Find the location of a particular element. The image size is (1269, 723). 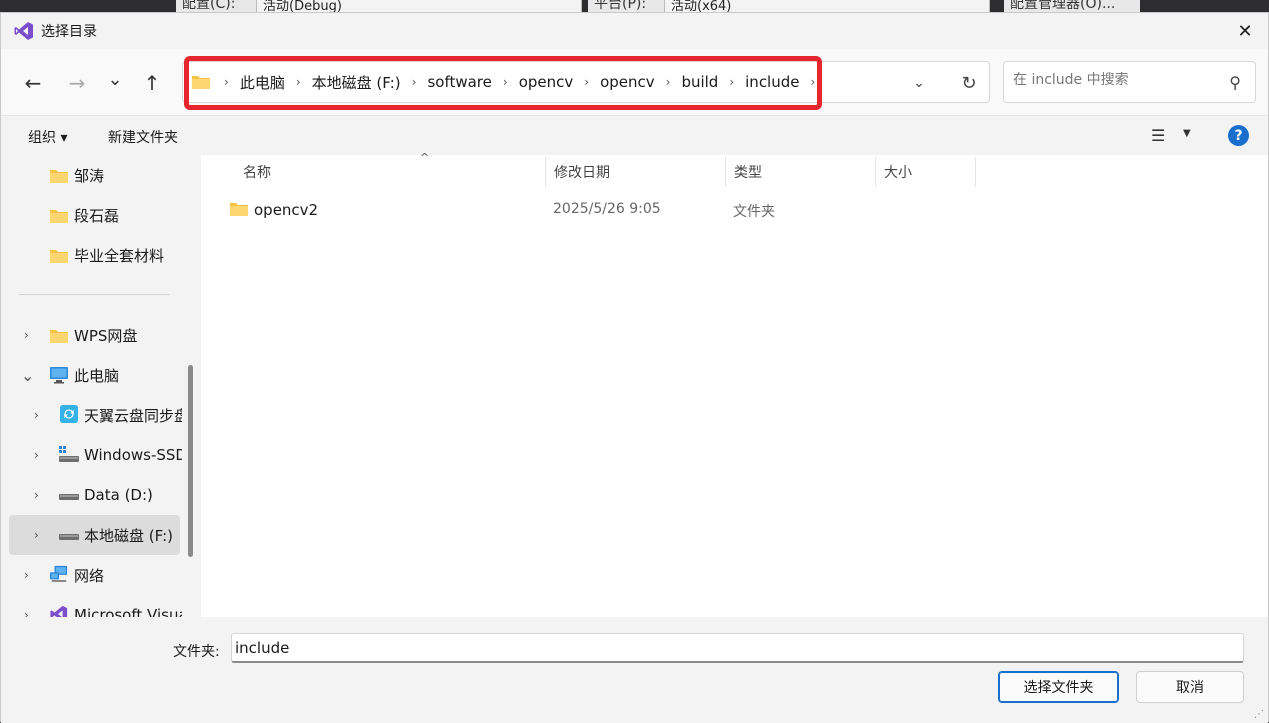

title-bar: 选择目录 ✕ is located at coordinates (634, 31).